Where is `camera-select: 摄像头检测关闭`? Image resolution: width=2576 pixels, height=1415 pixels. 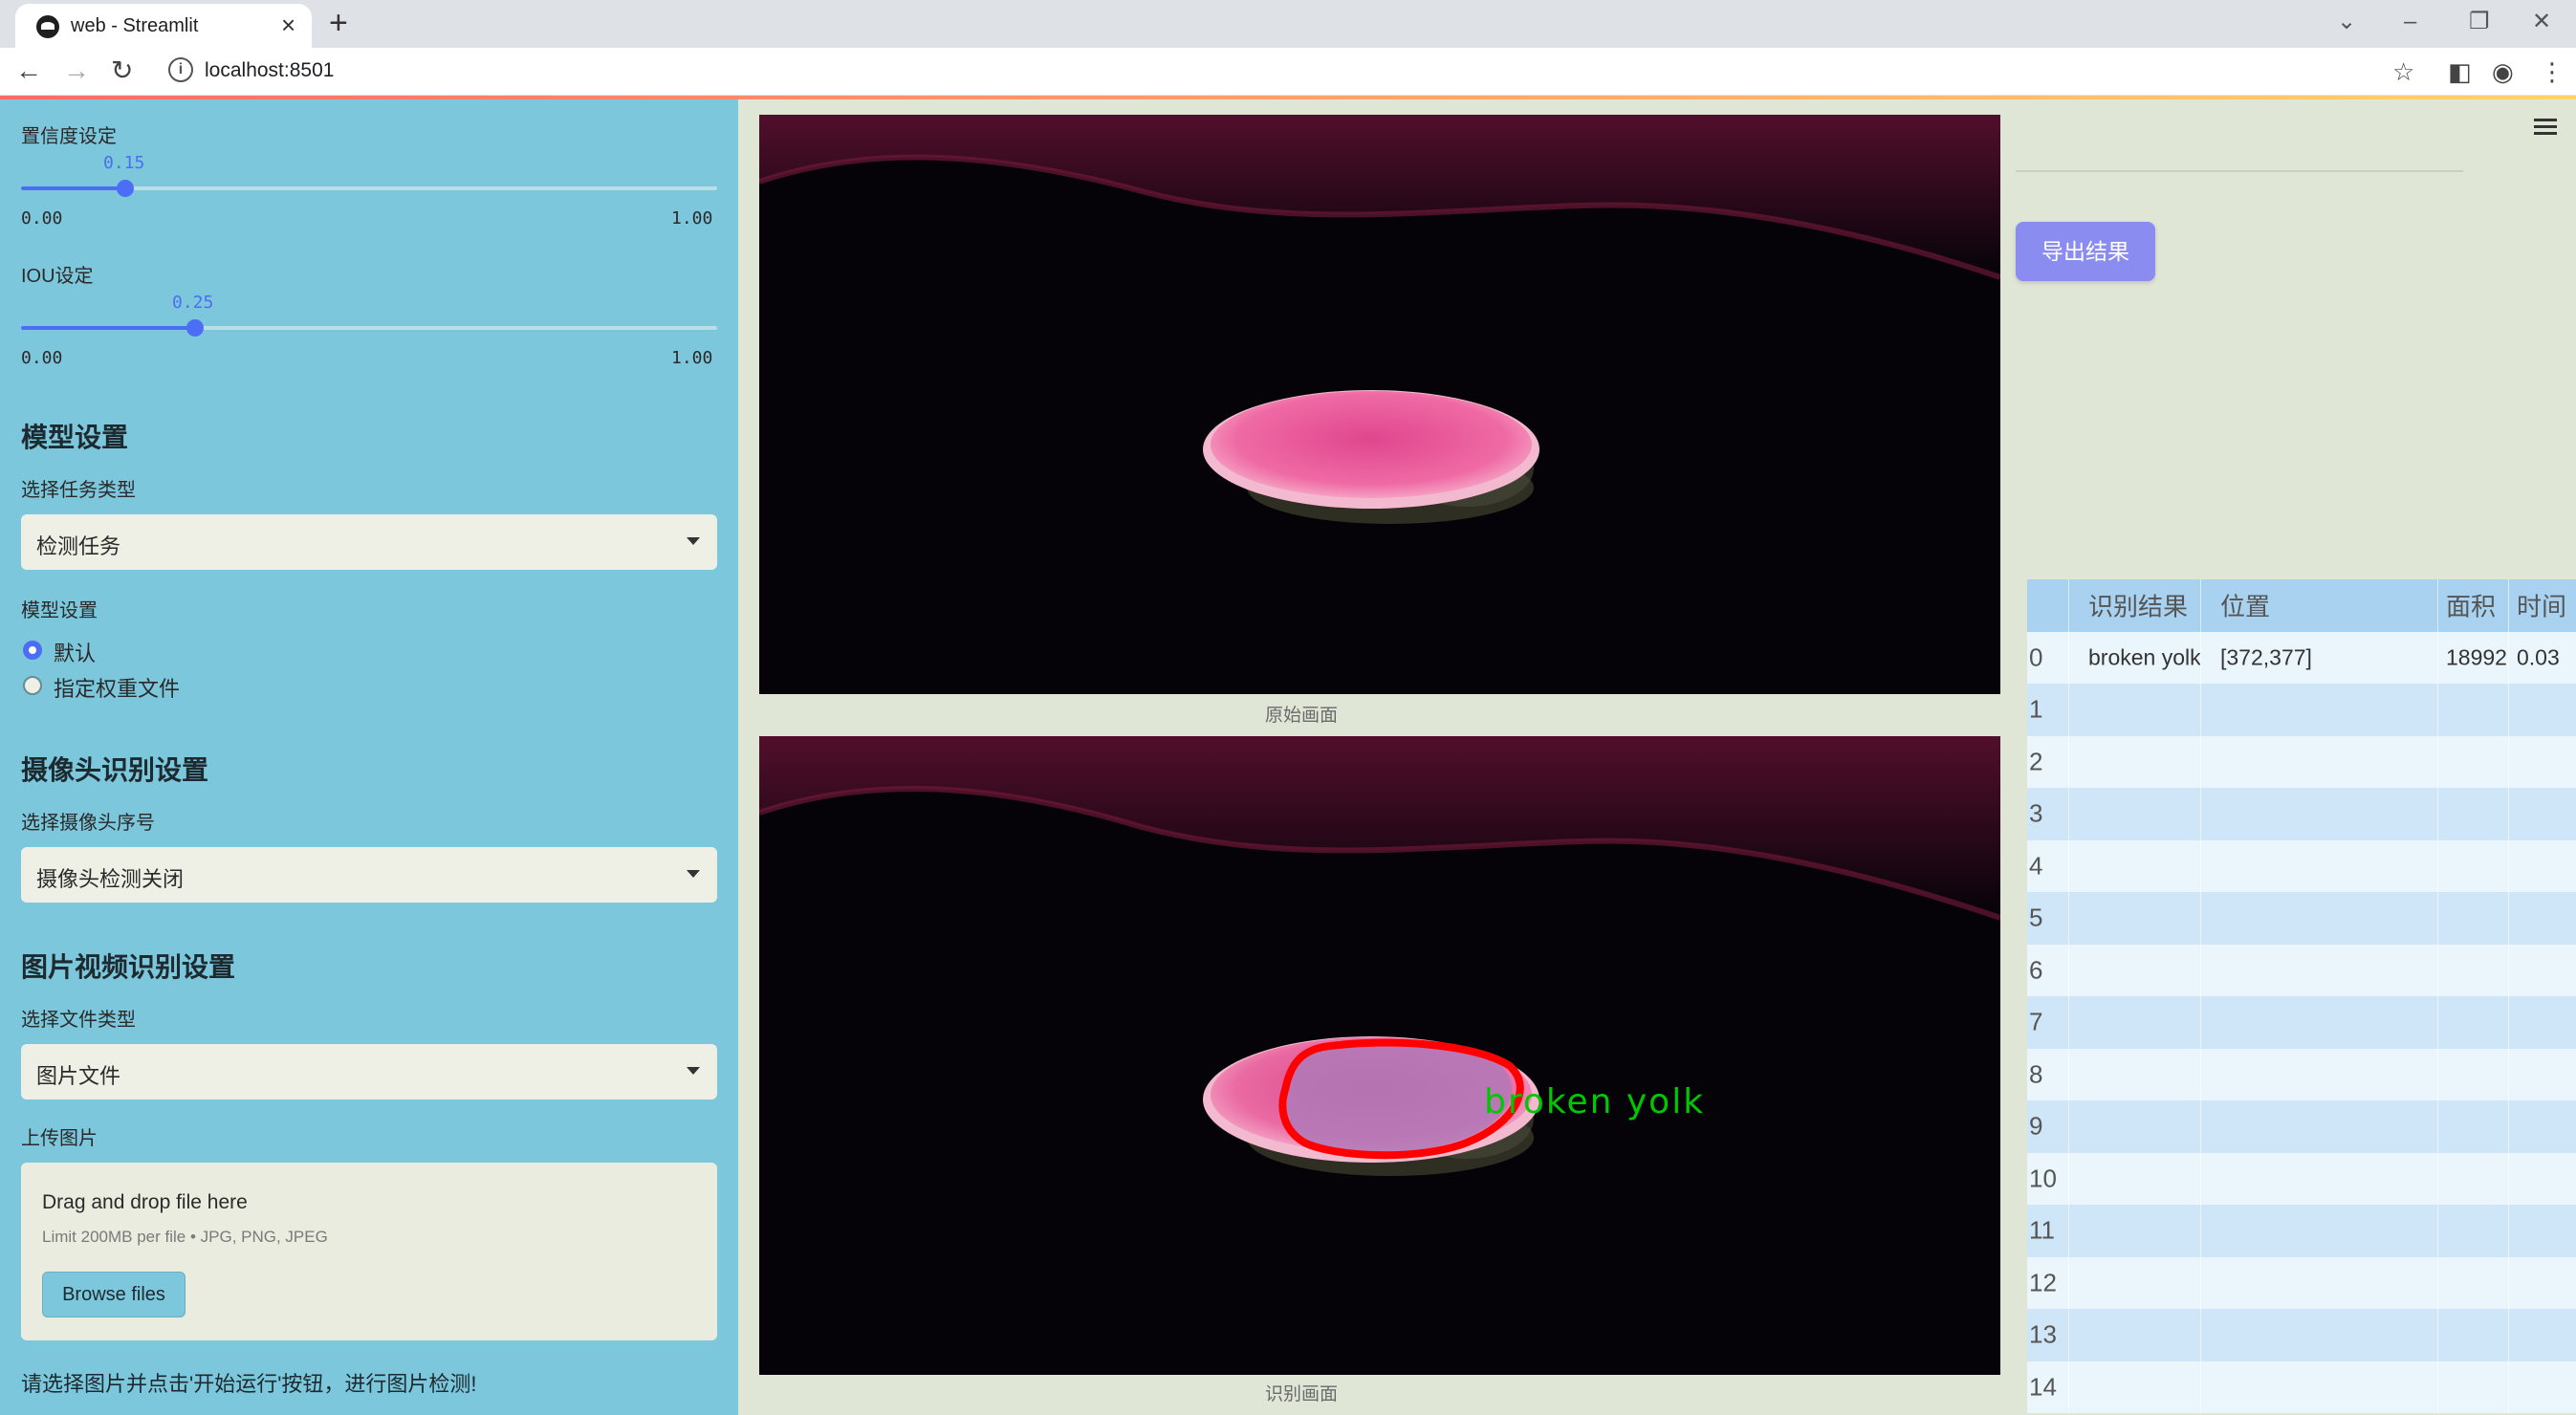 camera-select: 摄像头检测关闭 is located at coordinates (369, 875).